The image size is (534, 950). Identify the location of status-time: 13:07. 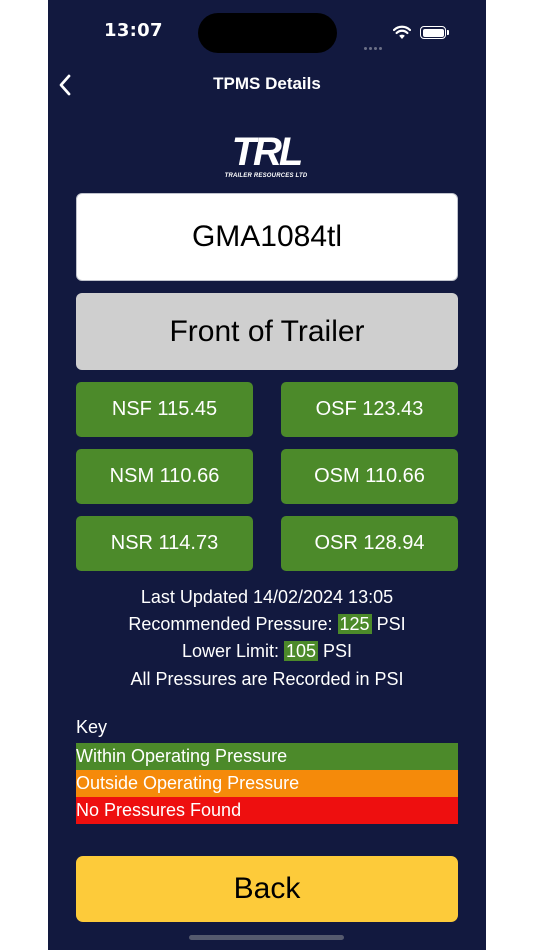
(133, 30).